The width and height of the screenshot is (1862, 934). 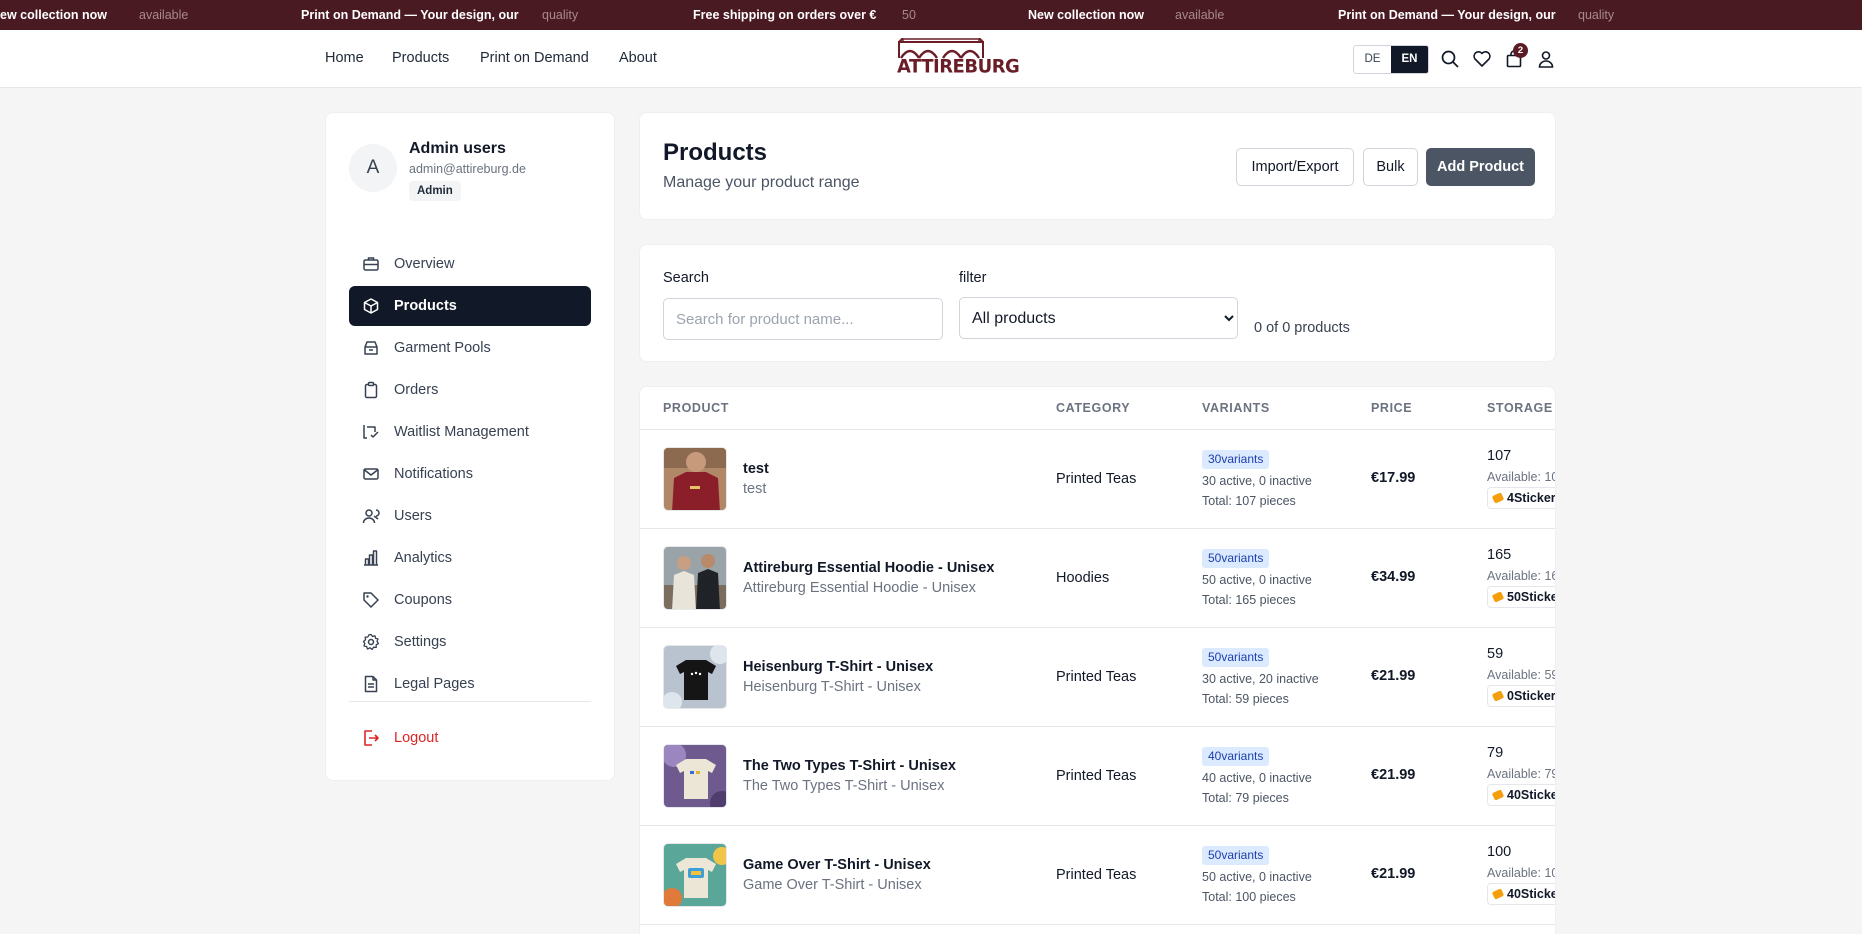 What do you see at coordinates (461, 432) in the screenshot?
I see `sidebar-item-label: Waitlist Management` at bounding box center [461, 432].